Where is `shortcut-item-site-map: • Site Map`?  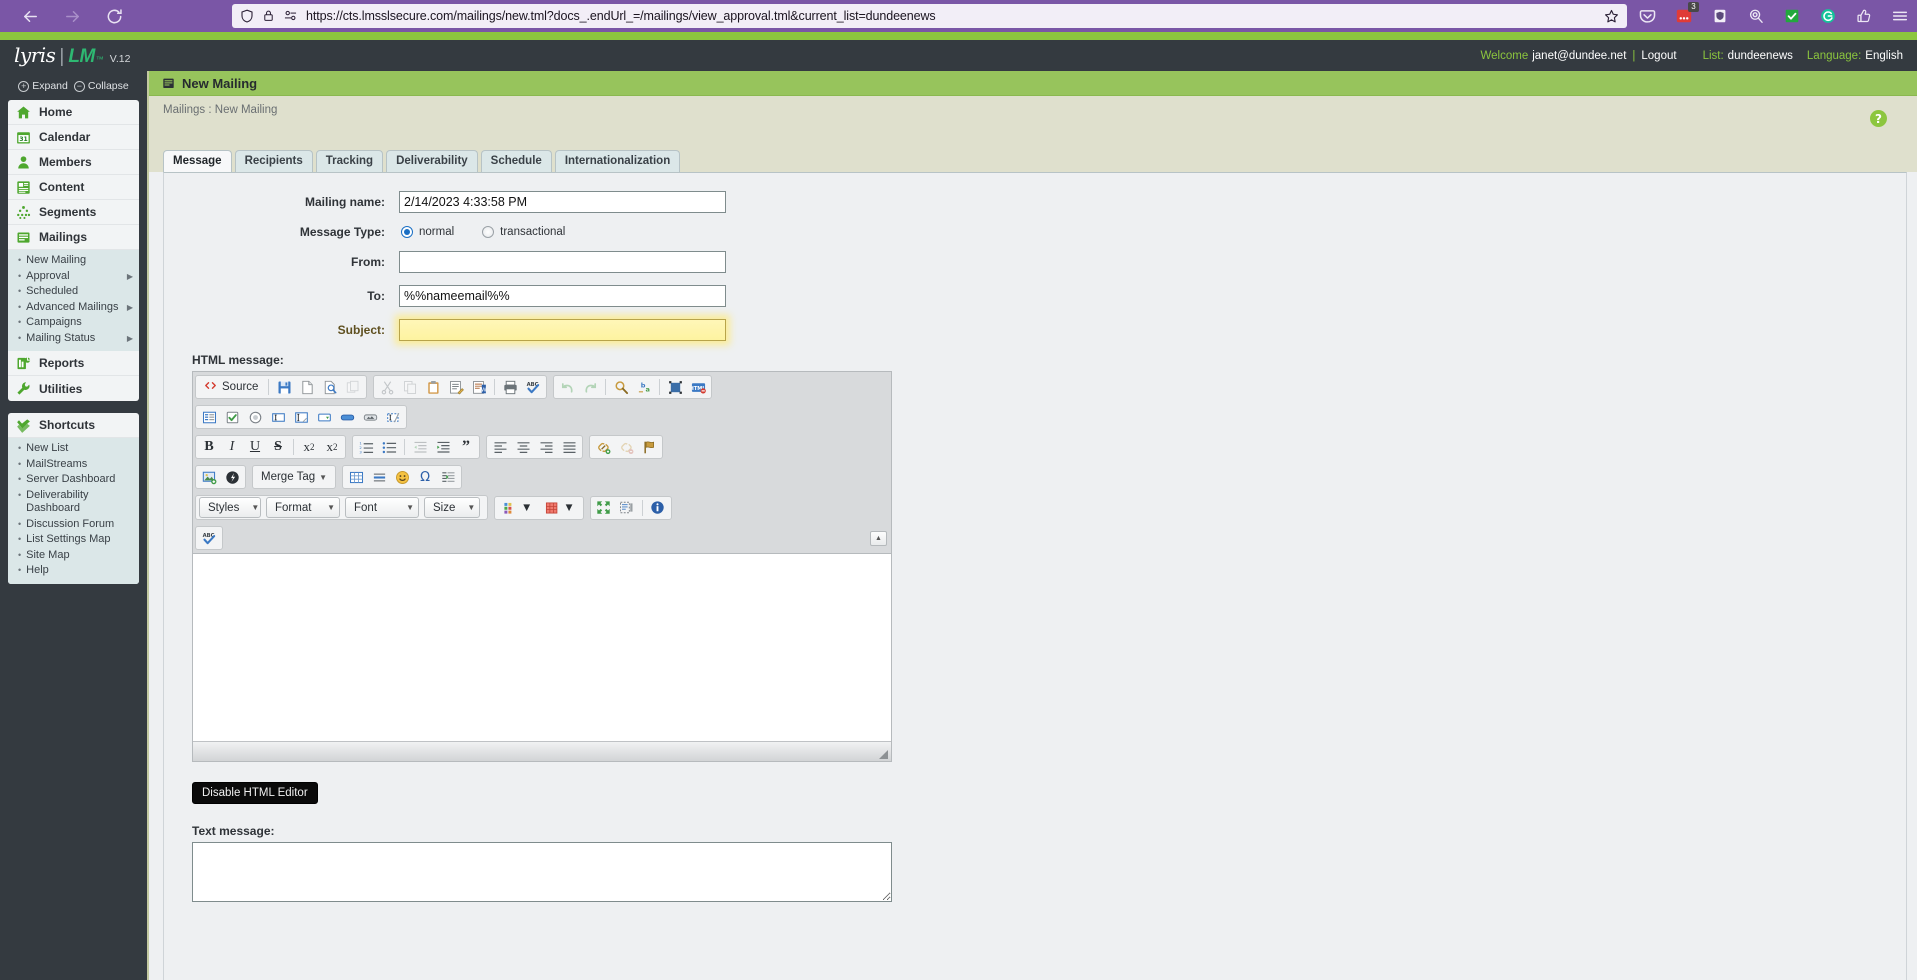 shortcut-item-site-map: • Site Map is located at coordinates (73, 556).